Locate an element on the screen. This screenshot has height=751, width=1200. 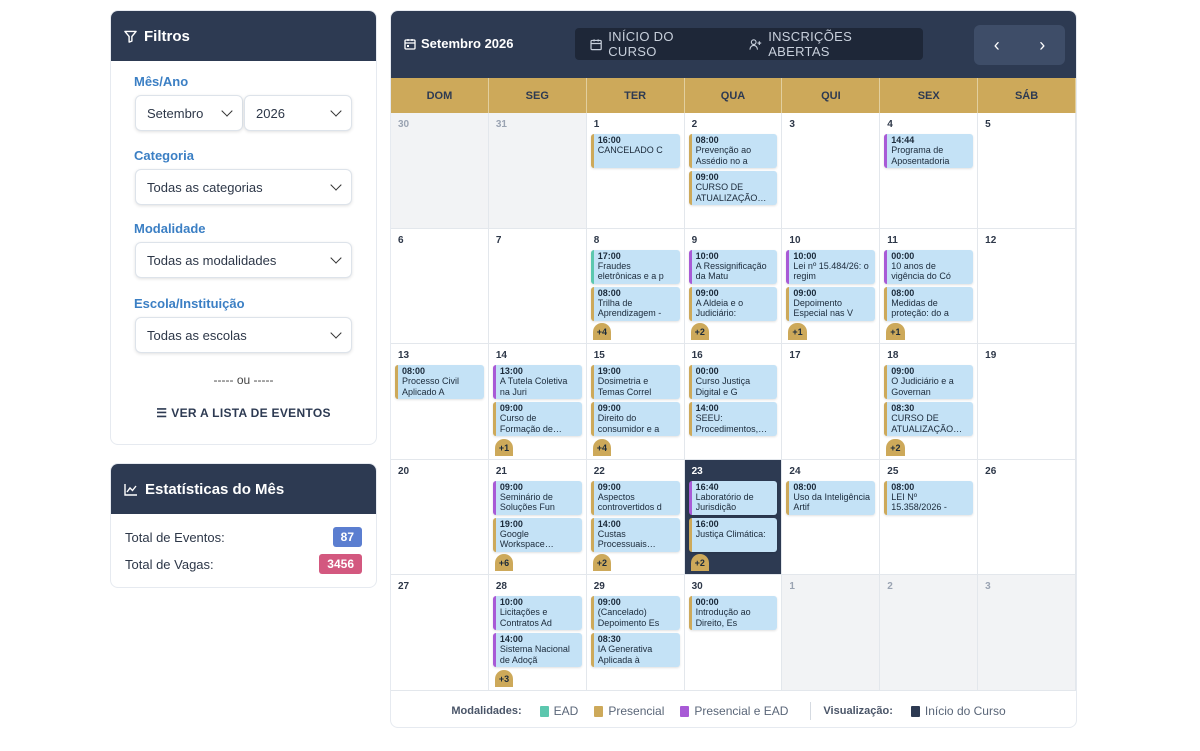
prev-month-button: ‹ is located at coordinates (997, 45).